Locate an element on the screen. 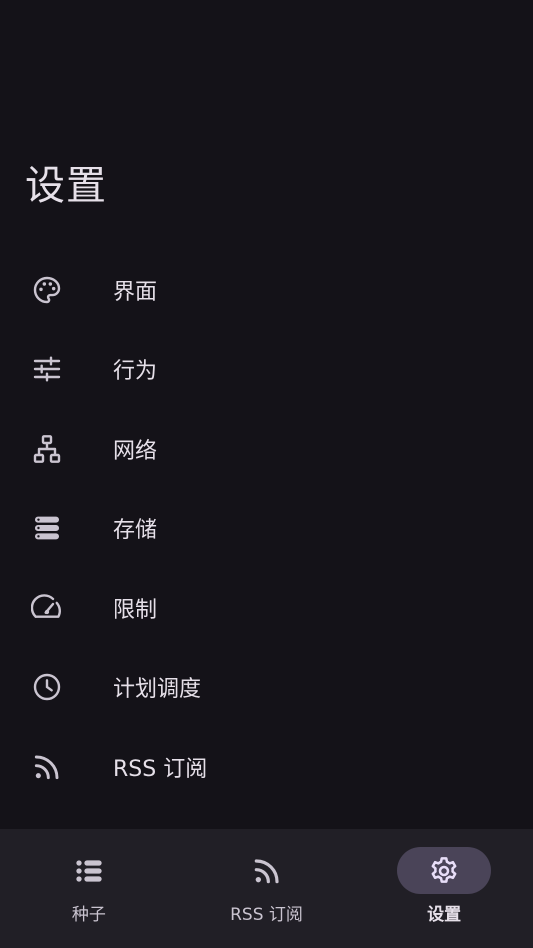 This screenshot has height=948, width=533. nav-label: RSS 订阅 is located at coordinates (266, 915).